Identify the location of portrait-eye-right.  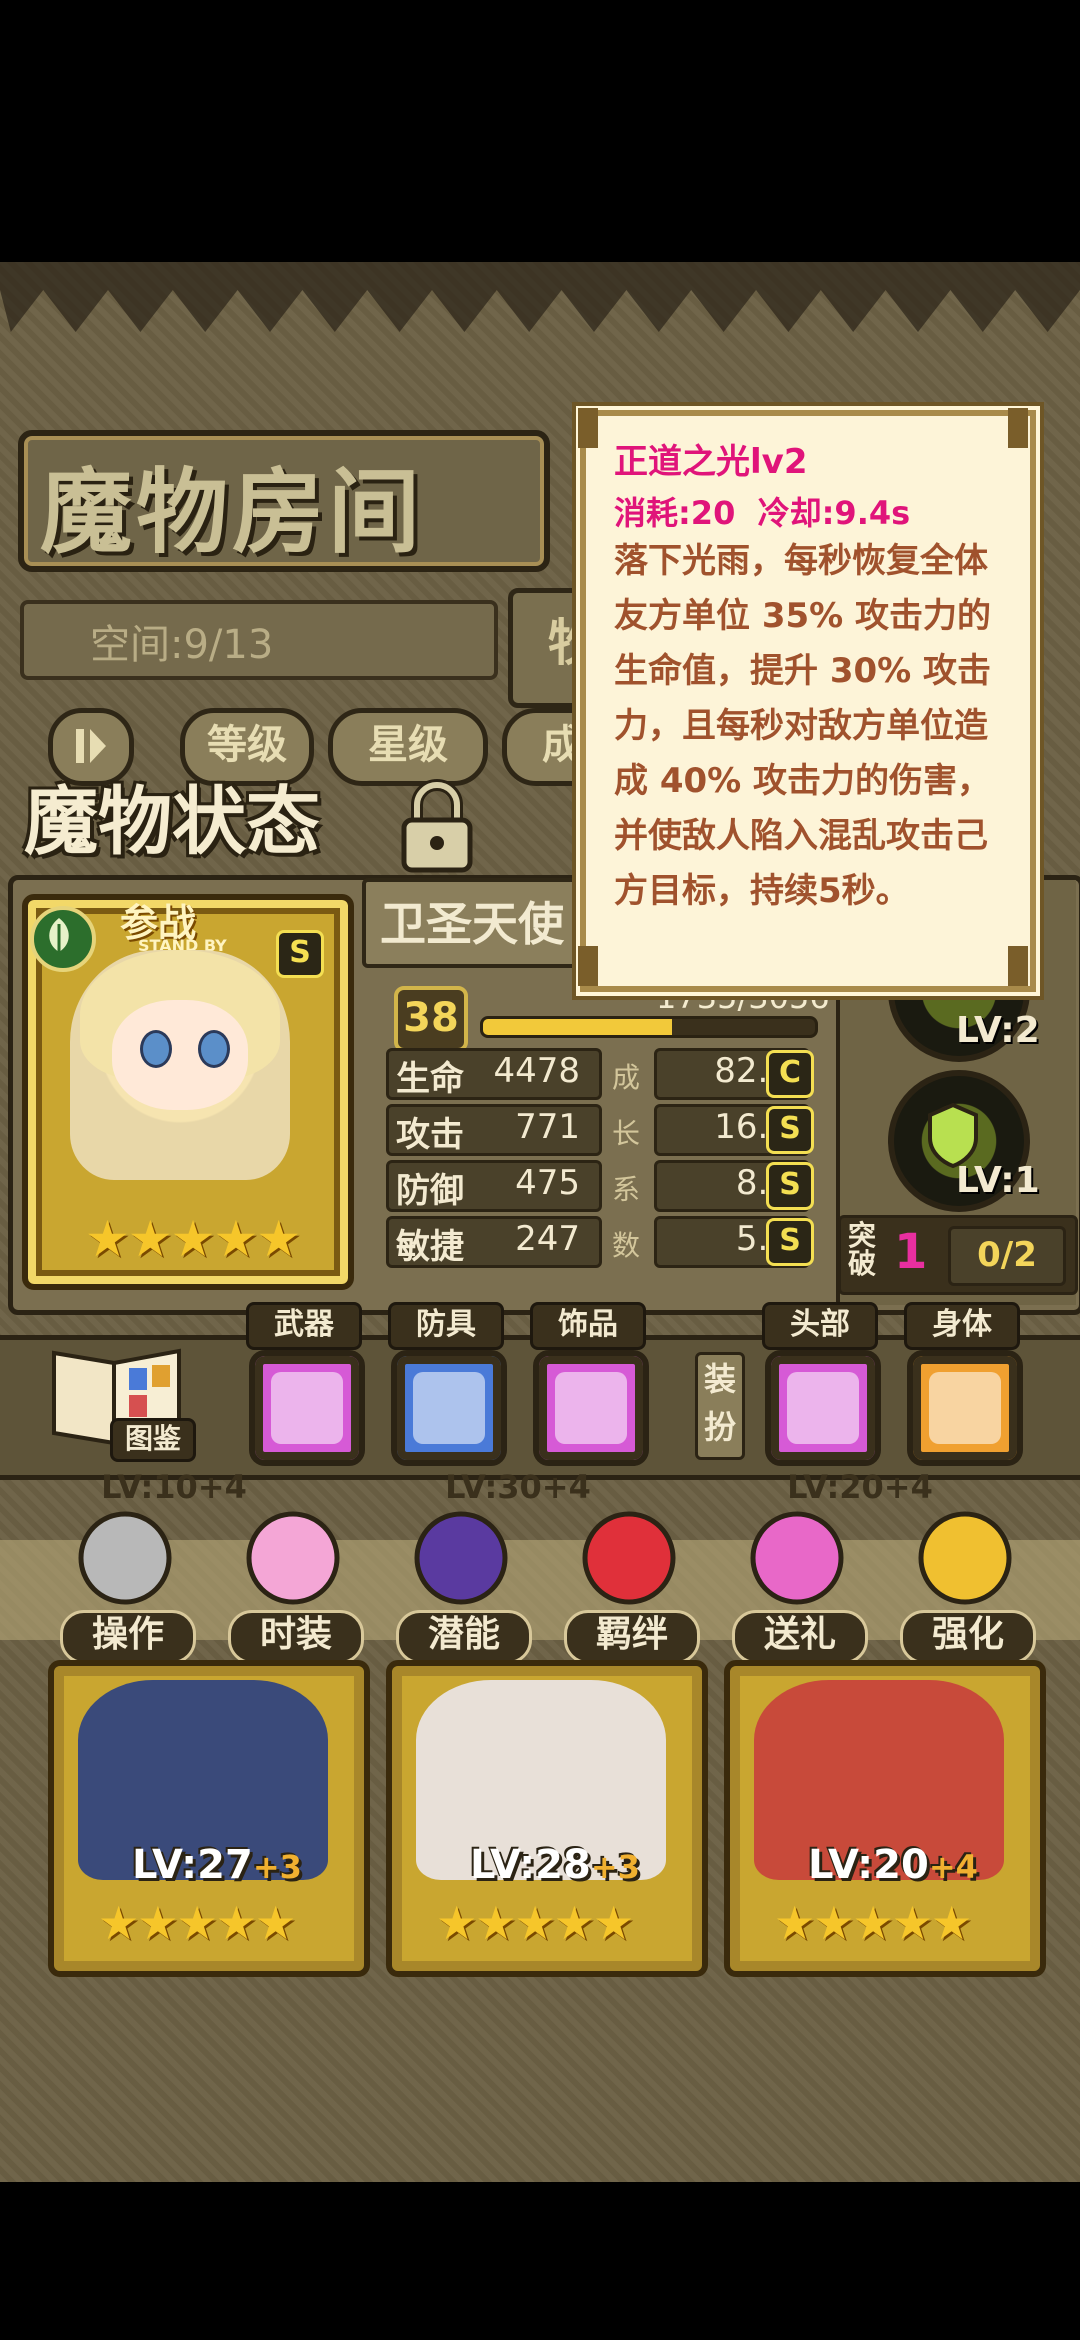
(214, 1049).